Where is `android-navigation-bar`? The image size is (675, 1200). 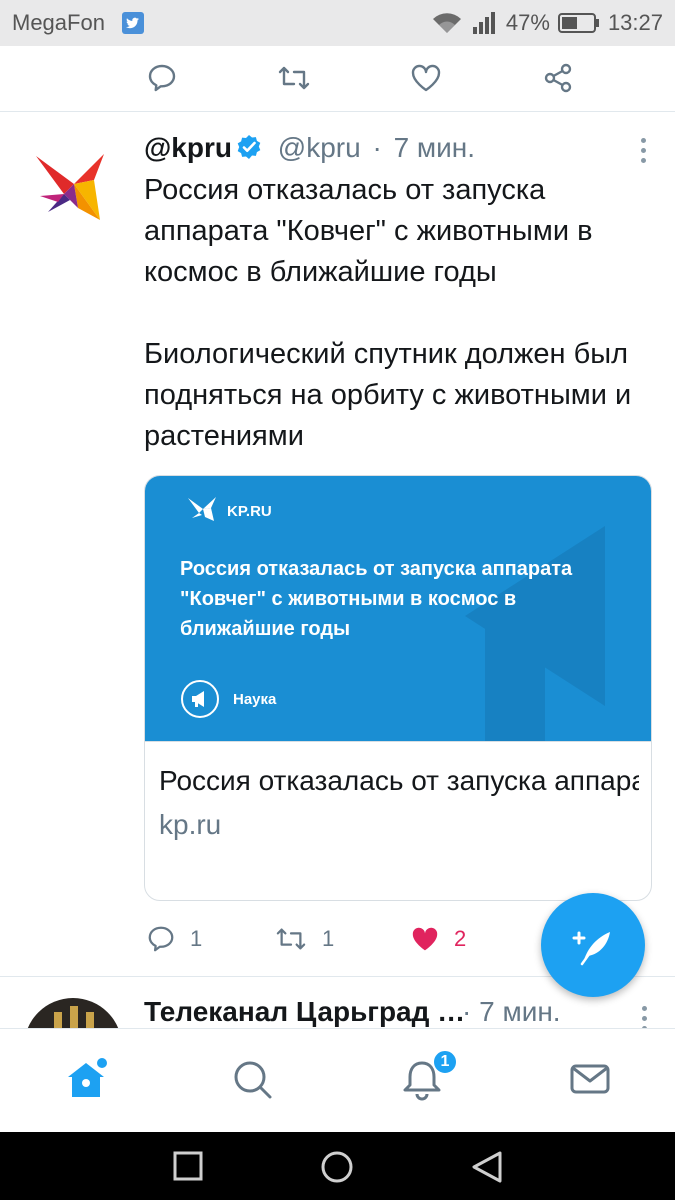
android-navigation-bar is located at coordinates (337, 1166).